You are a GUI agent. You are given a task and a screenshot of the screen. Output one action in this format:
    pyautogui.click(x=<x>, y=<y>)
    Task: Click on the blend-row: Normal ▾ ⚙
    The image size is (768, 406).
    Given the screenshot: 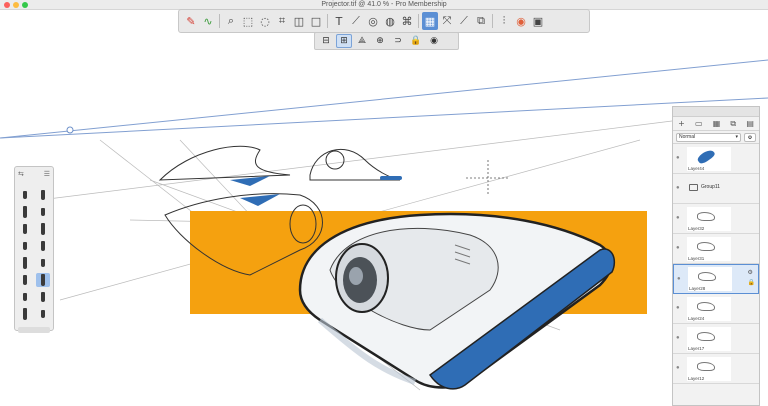 What is the action you would take?
    pyautogui.click(x=716, y=137)
    